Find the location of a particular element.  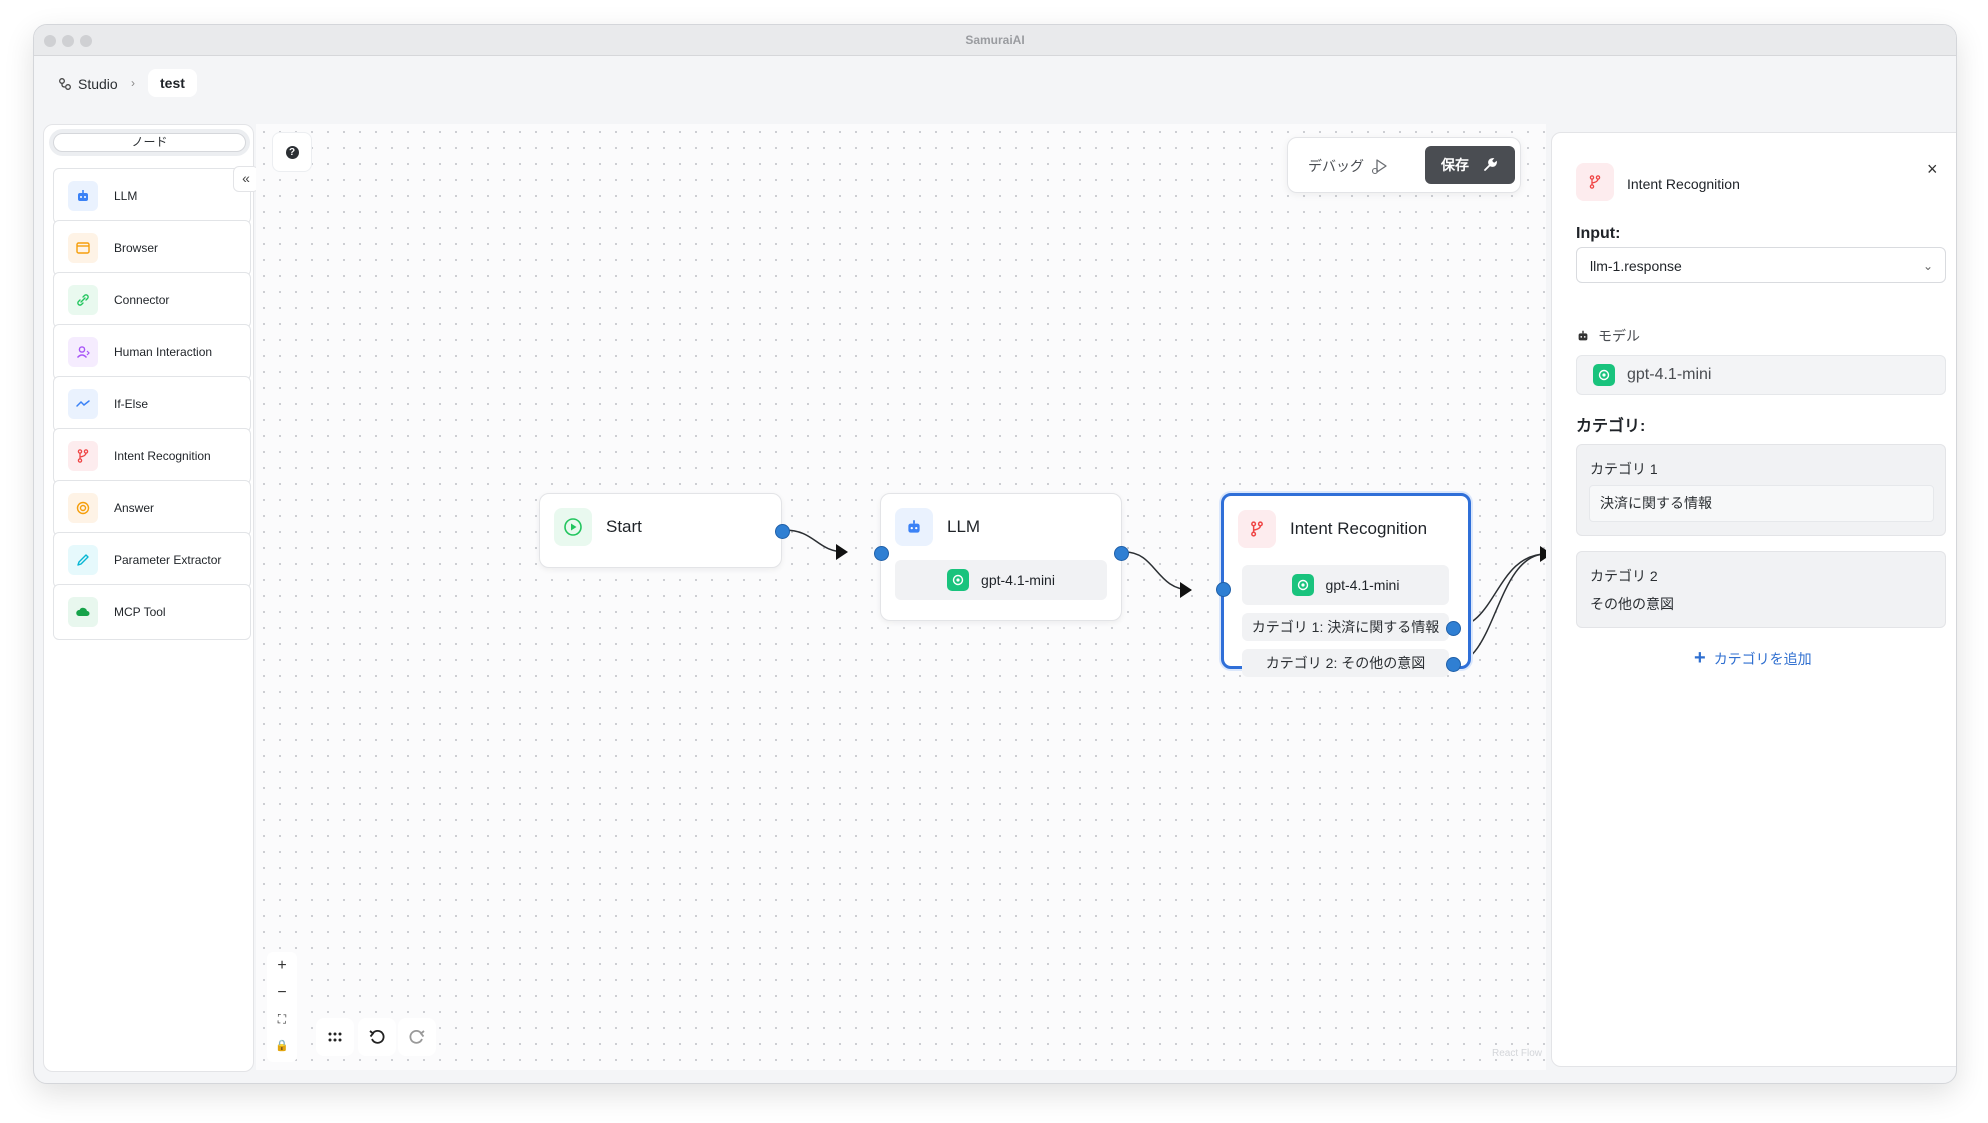

model-label: モデル is located at coordinates (1608, 336).